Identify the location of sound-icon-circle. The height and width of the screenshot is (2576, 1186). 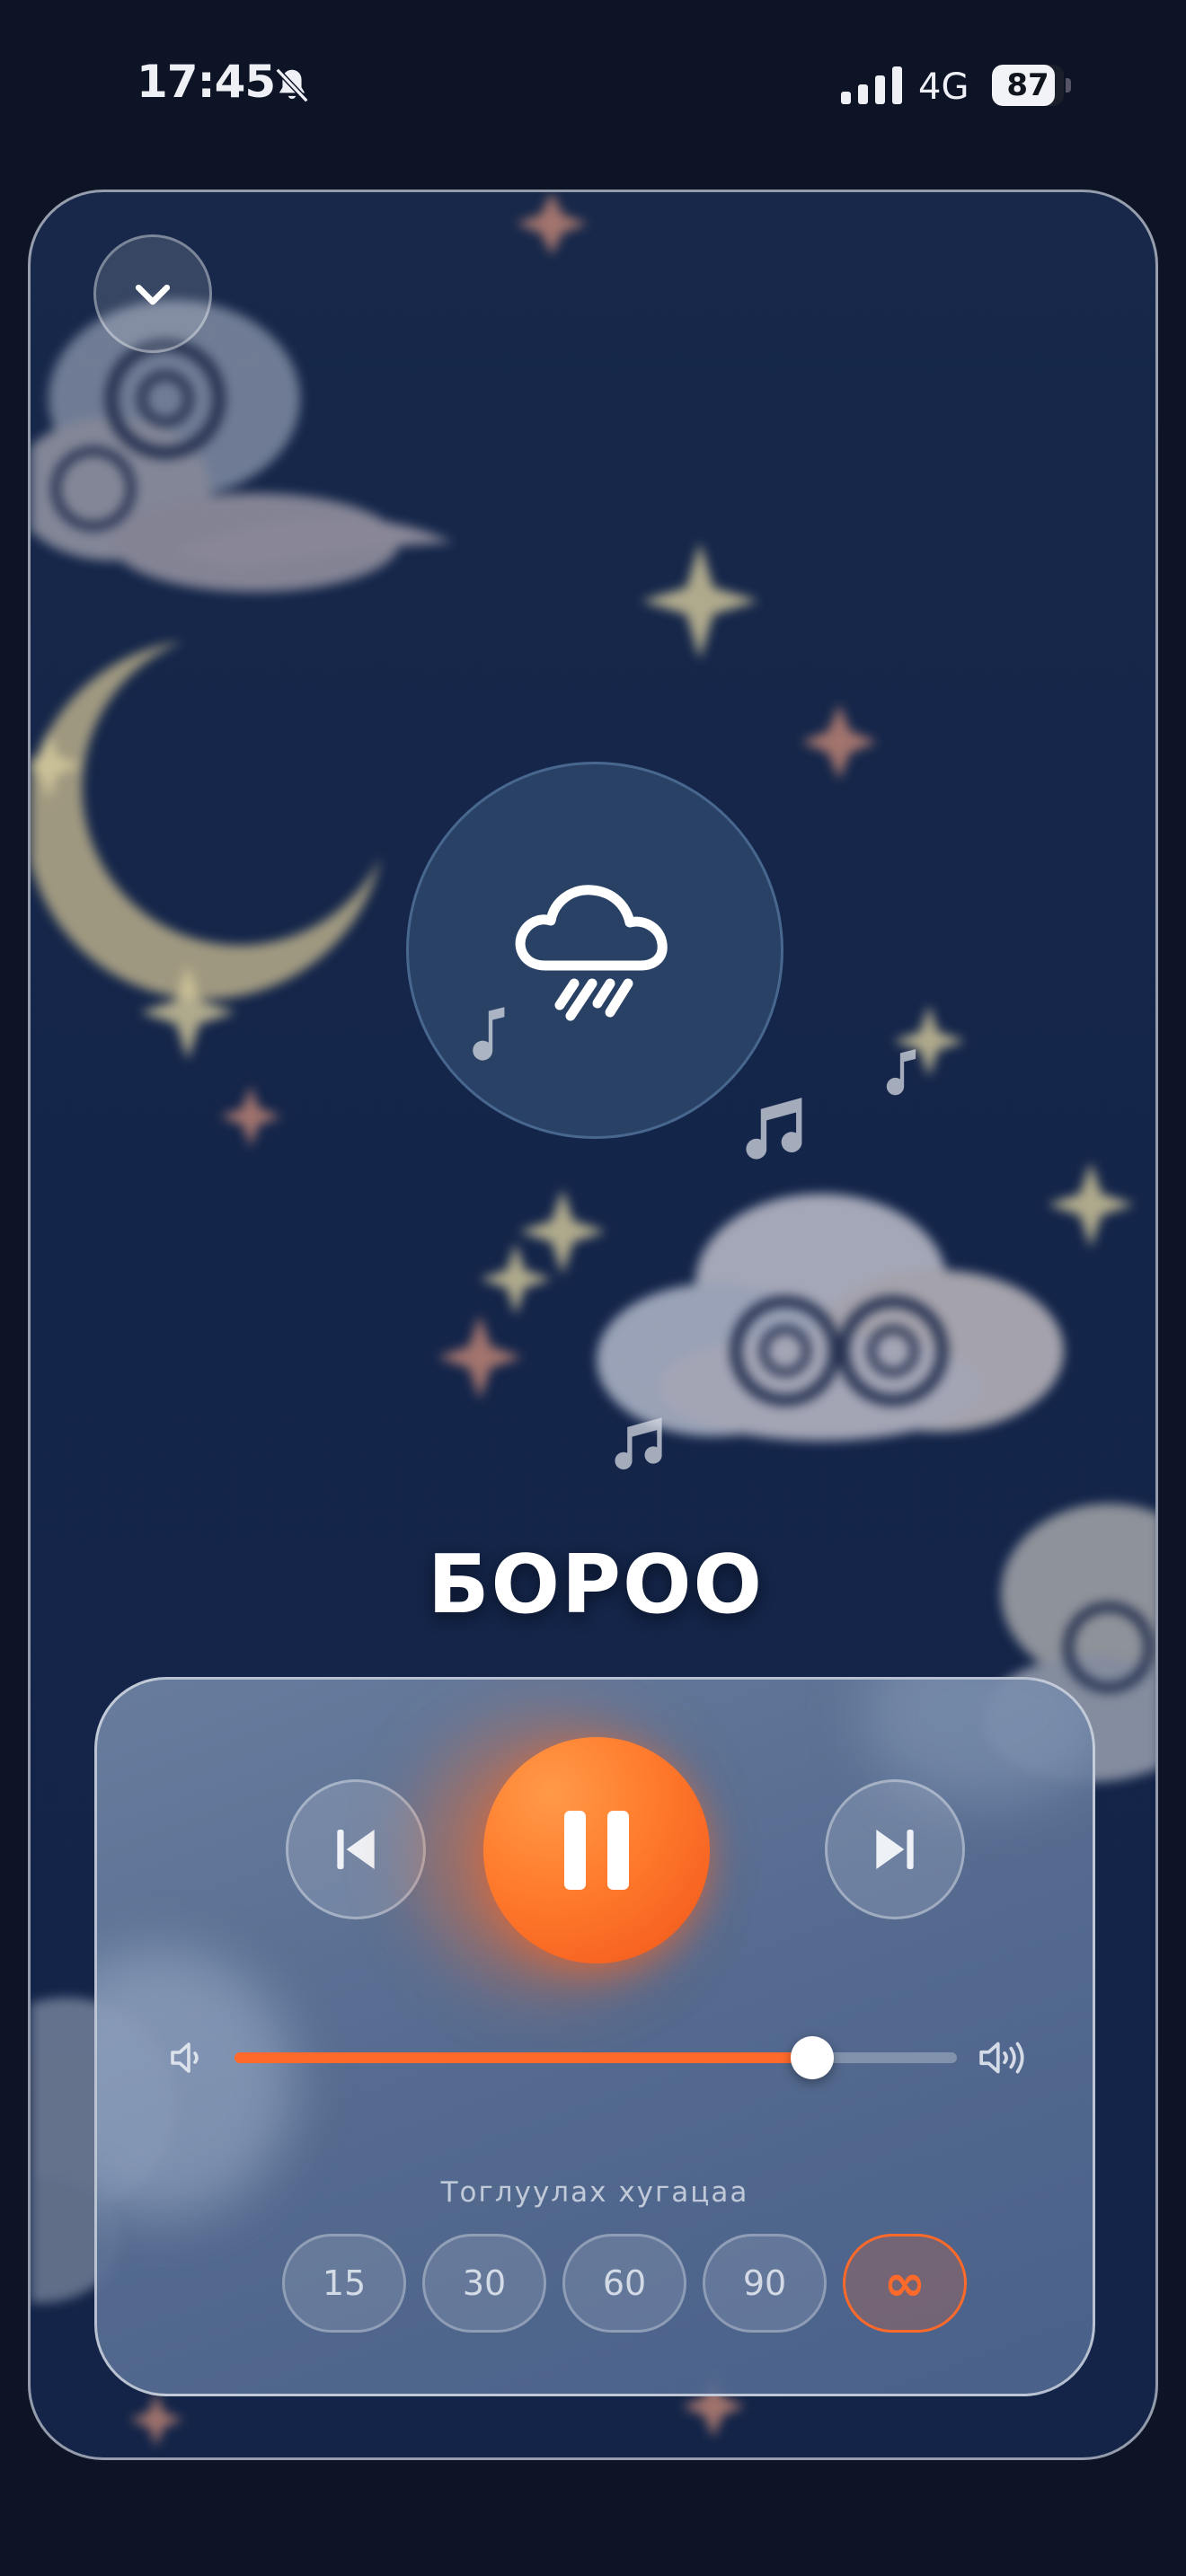
(594, 950).